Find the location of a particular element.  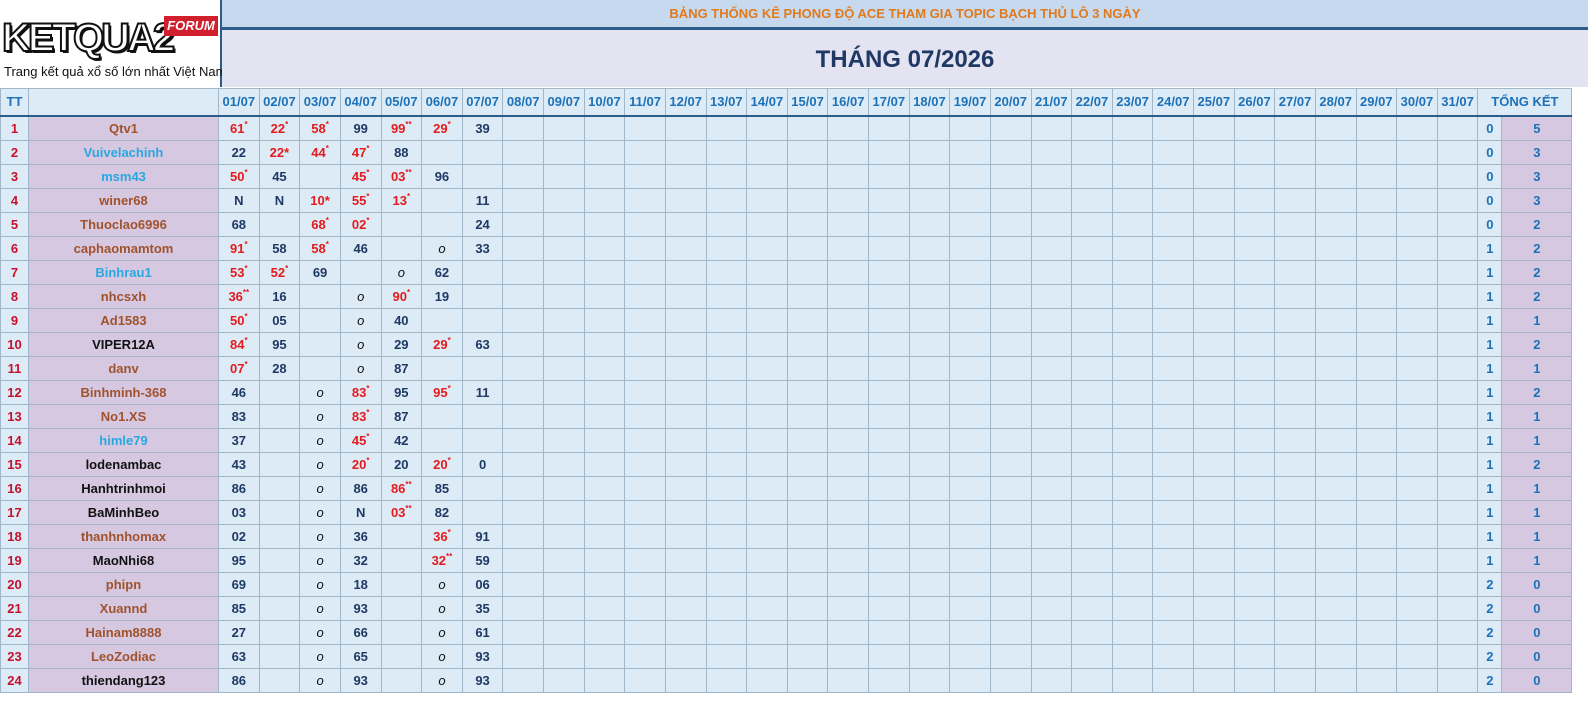

day-cell: 84* is located at coordinates (239, 344).